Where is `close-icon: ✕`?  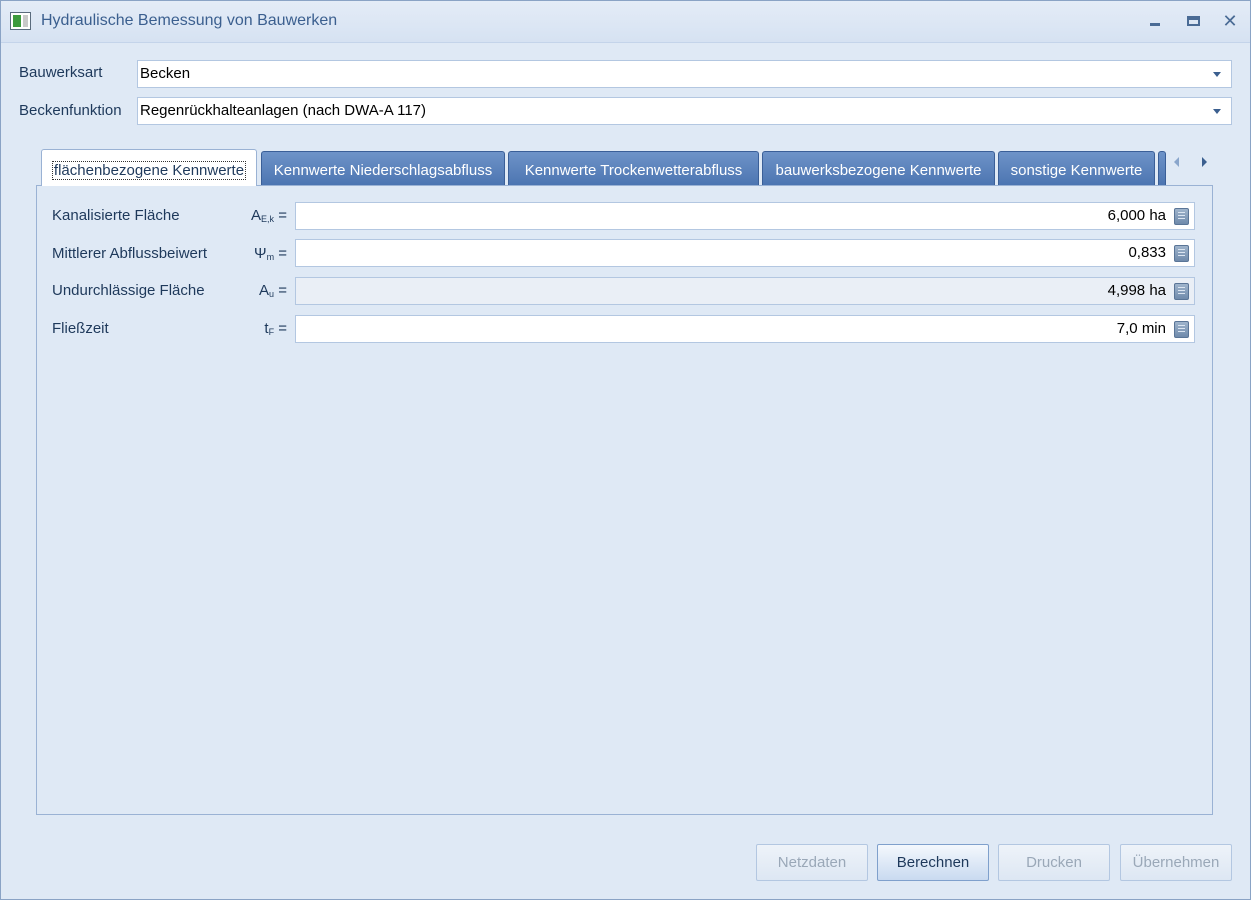
close-icon: ✕ is located at coordinates (1230, 21).